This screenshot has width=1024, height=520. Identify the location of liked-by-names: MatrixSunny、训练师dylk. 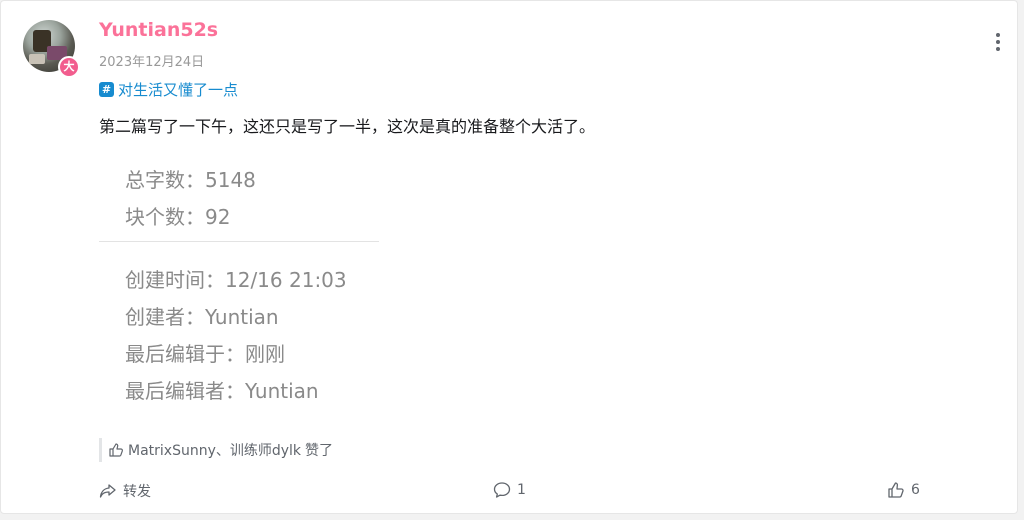
(214, 450).